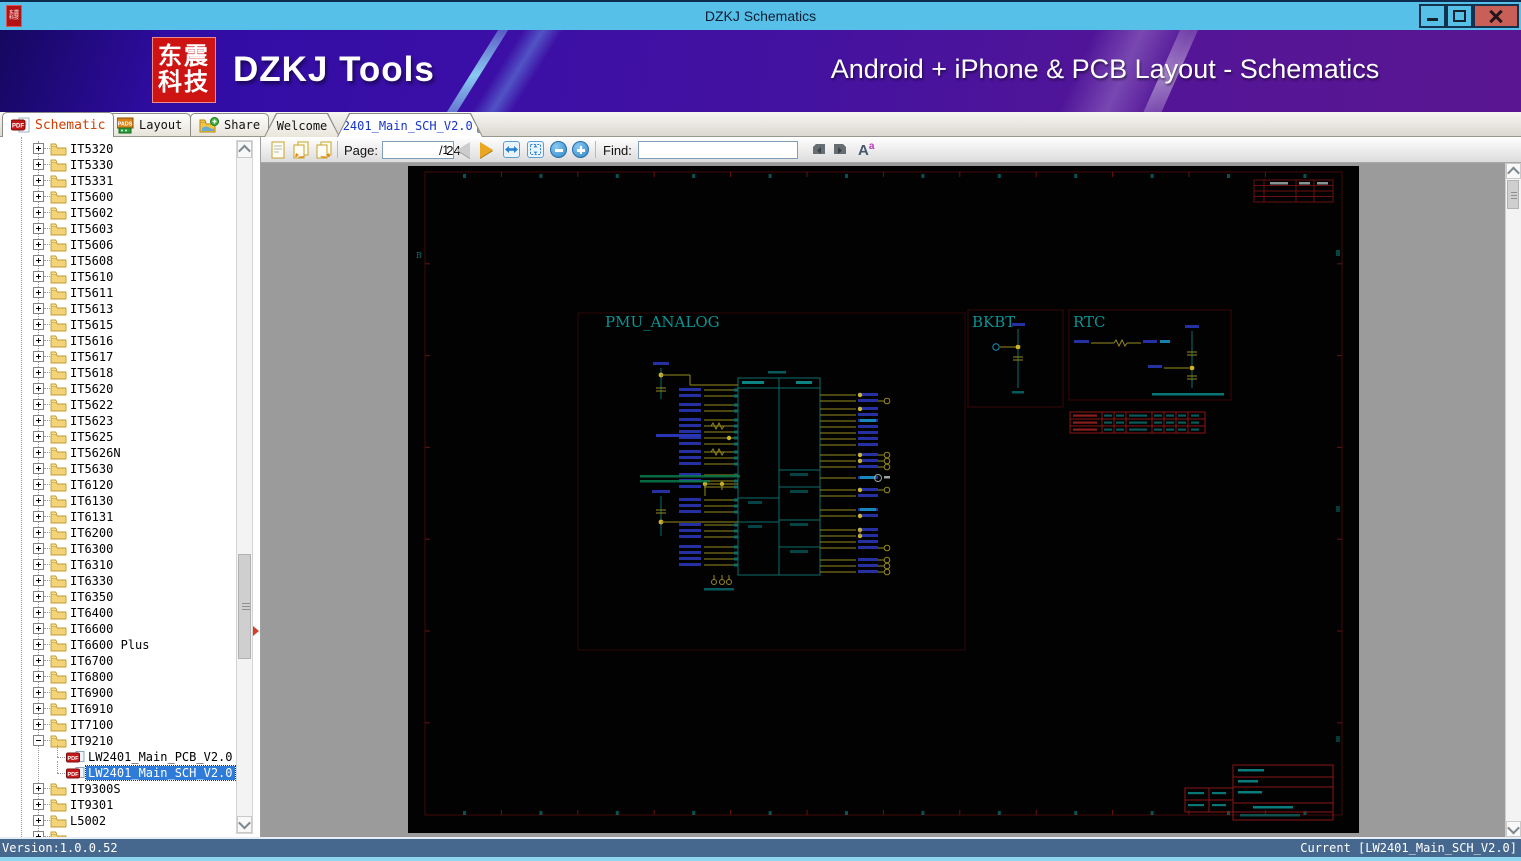 The width and height of the screenshot is (1521, 861). What do you see at coordinates (120, 229) in the screenshot?
I see `tree-item-folder: IT5603` at bounding box center [120, 229].